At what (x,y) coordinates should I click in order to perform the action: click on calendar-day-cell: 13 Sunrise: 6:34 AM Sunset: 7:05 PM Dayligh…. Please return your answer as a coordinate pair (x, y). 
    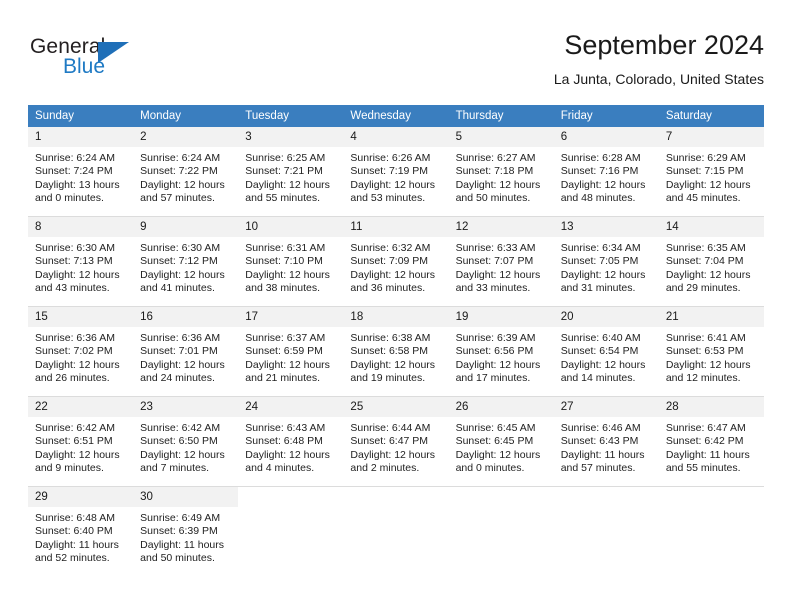
    Looking at the image, I should click on (606, 261).